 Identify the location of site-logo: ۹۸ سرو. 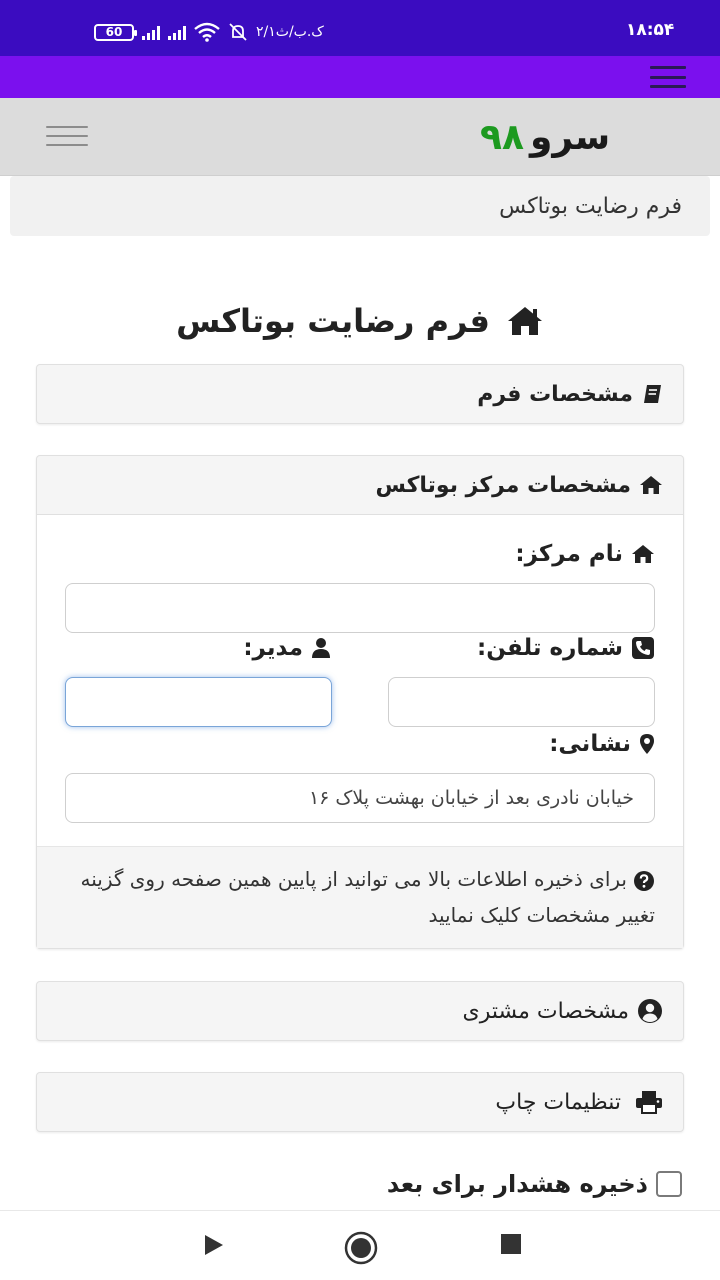
(550, 137).